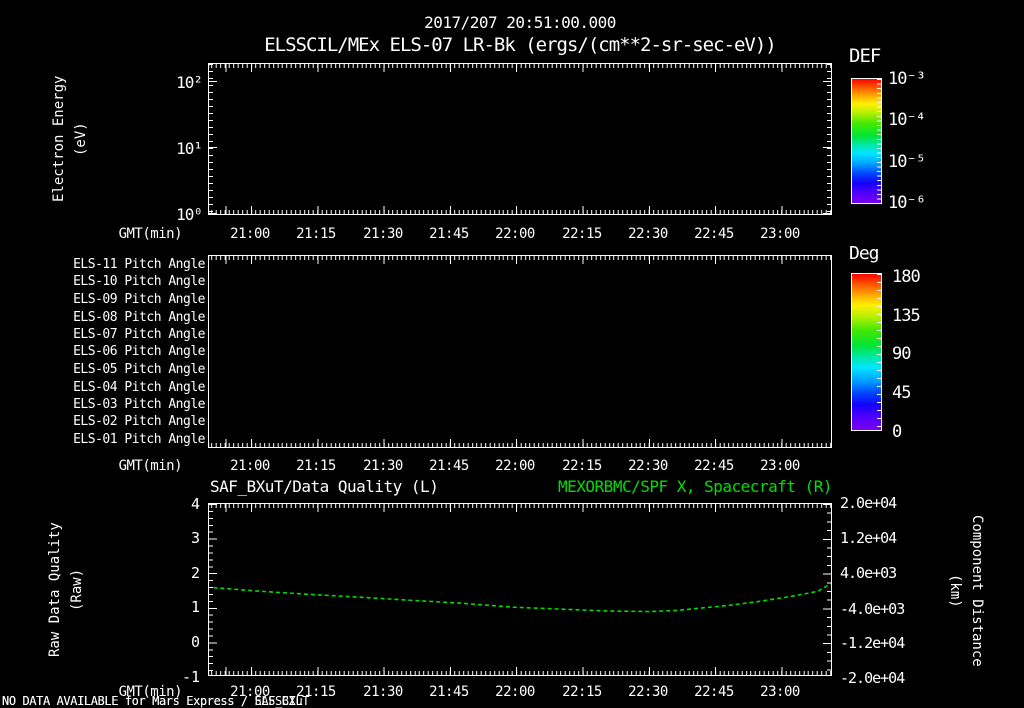  Describe the element at coordinates (966, 591) in the screenshot. I see `distance-axis-label: Component Distance (km)` at that location.